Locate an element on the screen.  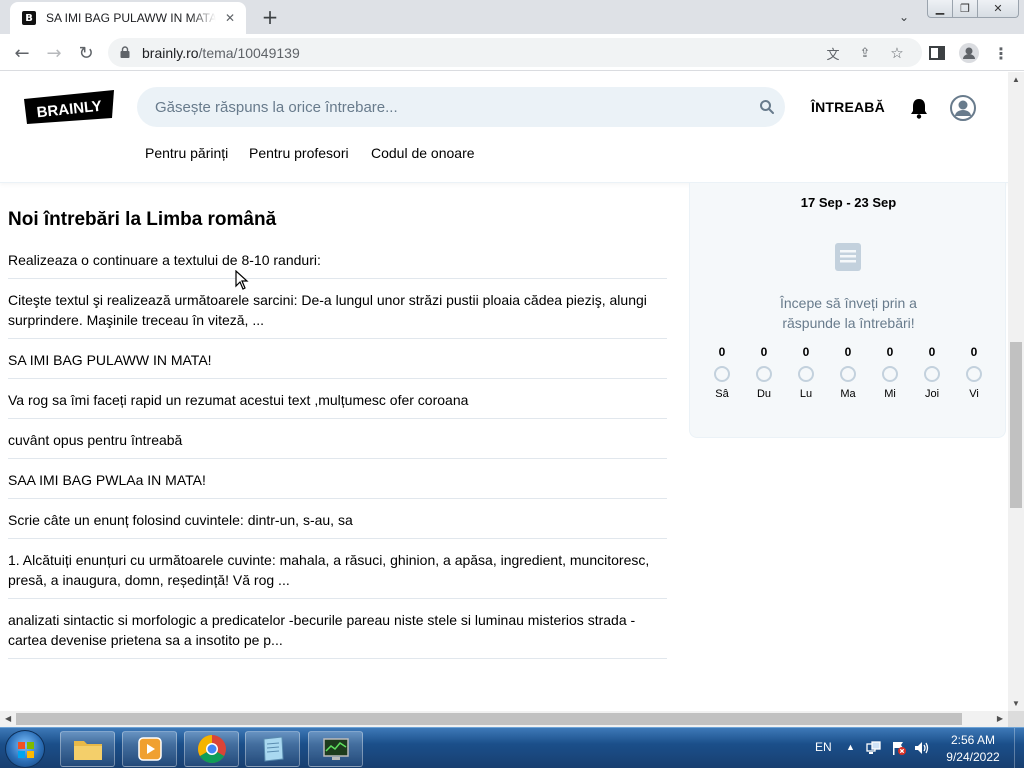
tab-search-chevron-icon: ⌄ is located at coordinates (904, 17).